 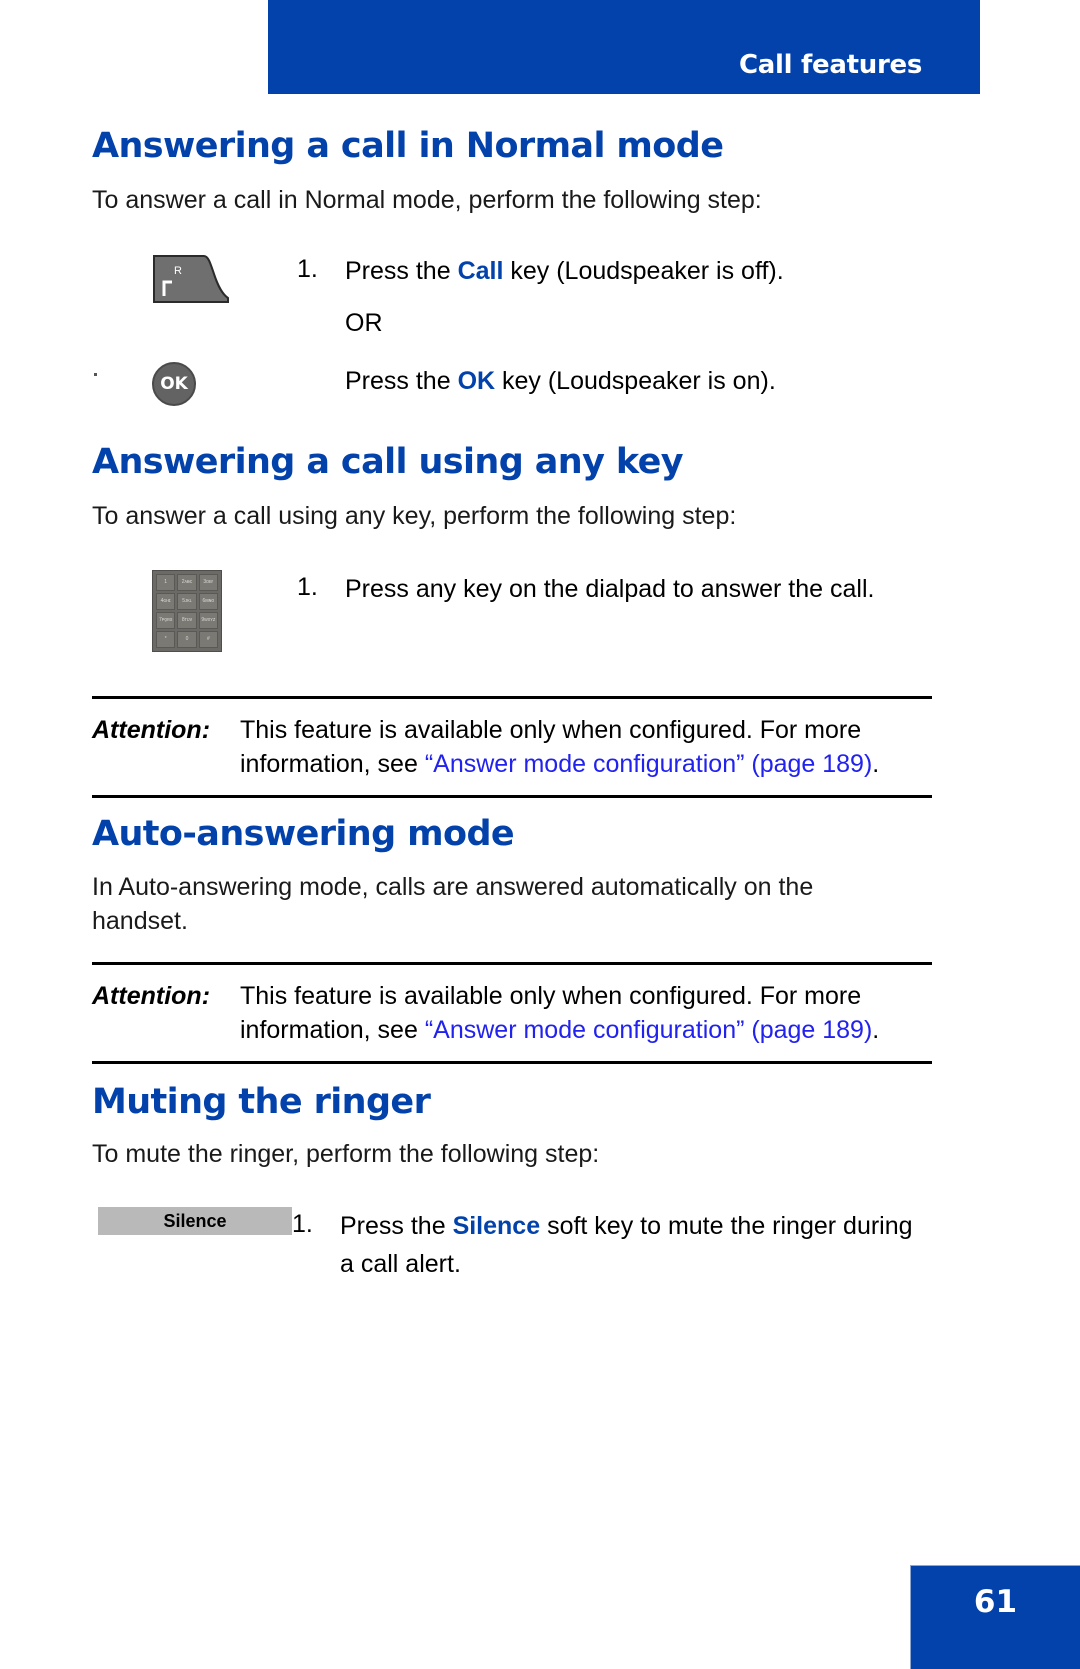 I want to click on section-heading-answering-any-key: Answering a call using any key, so click(x=388, y=462).